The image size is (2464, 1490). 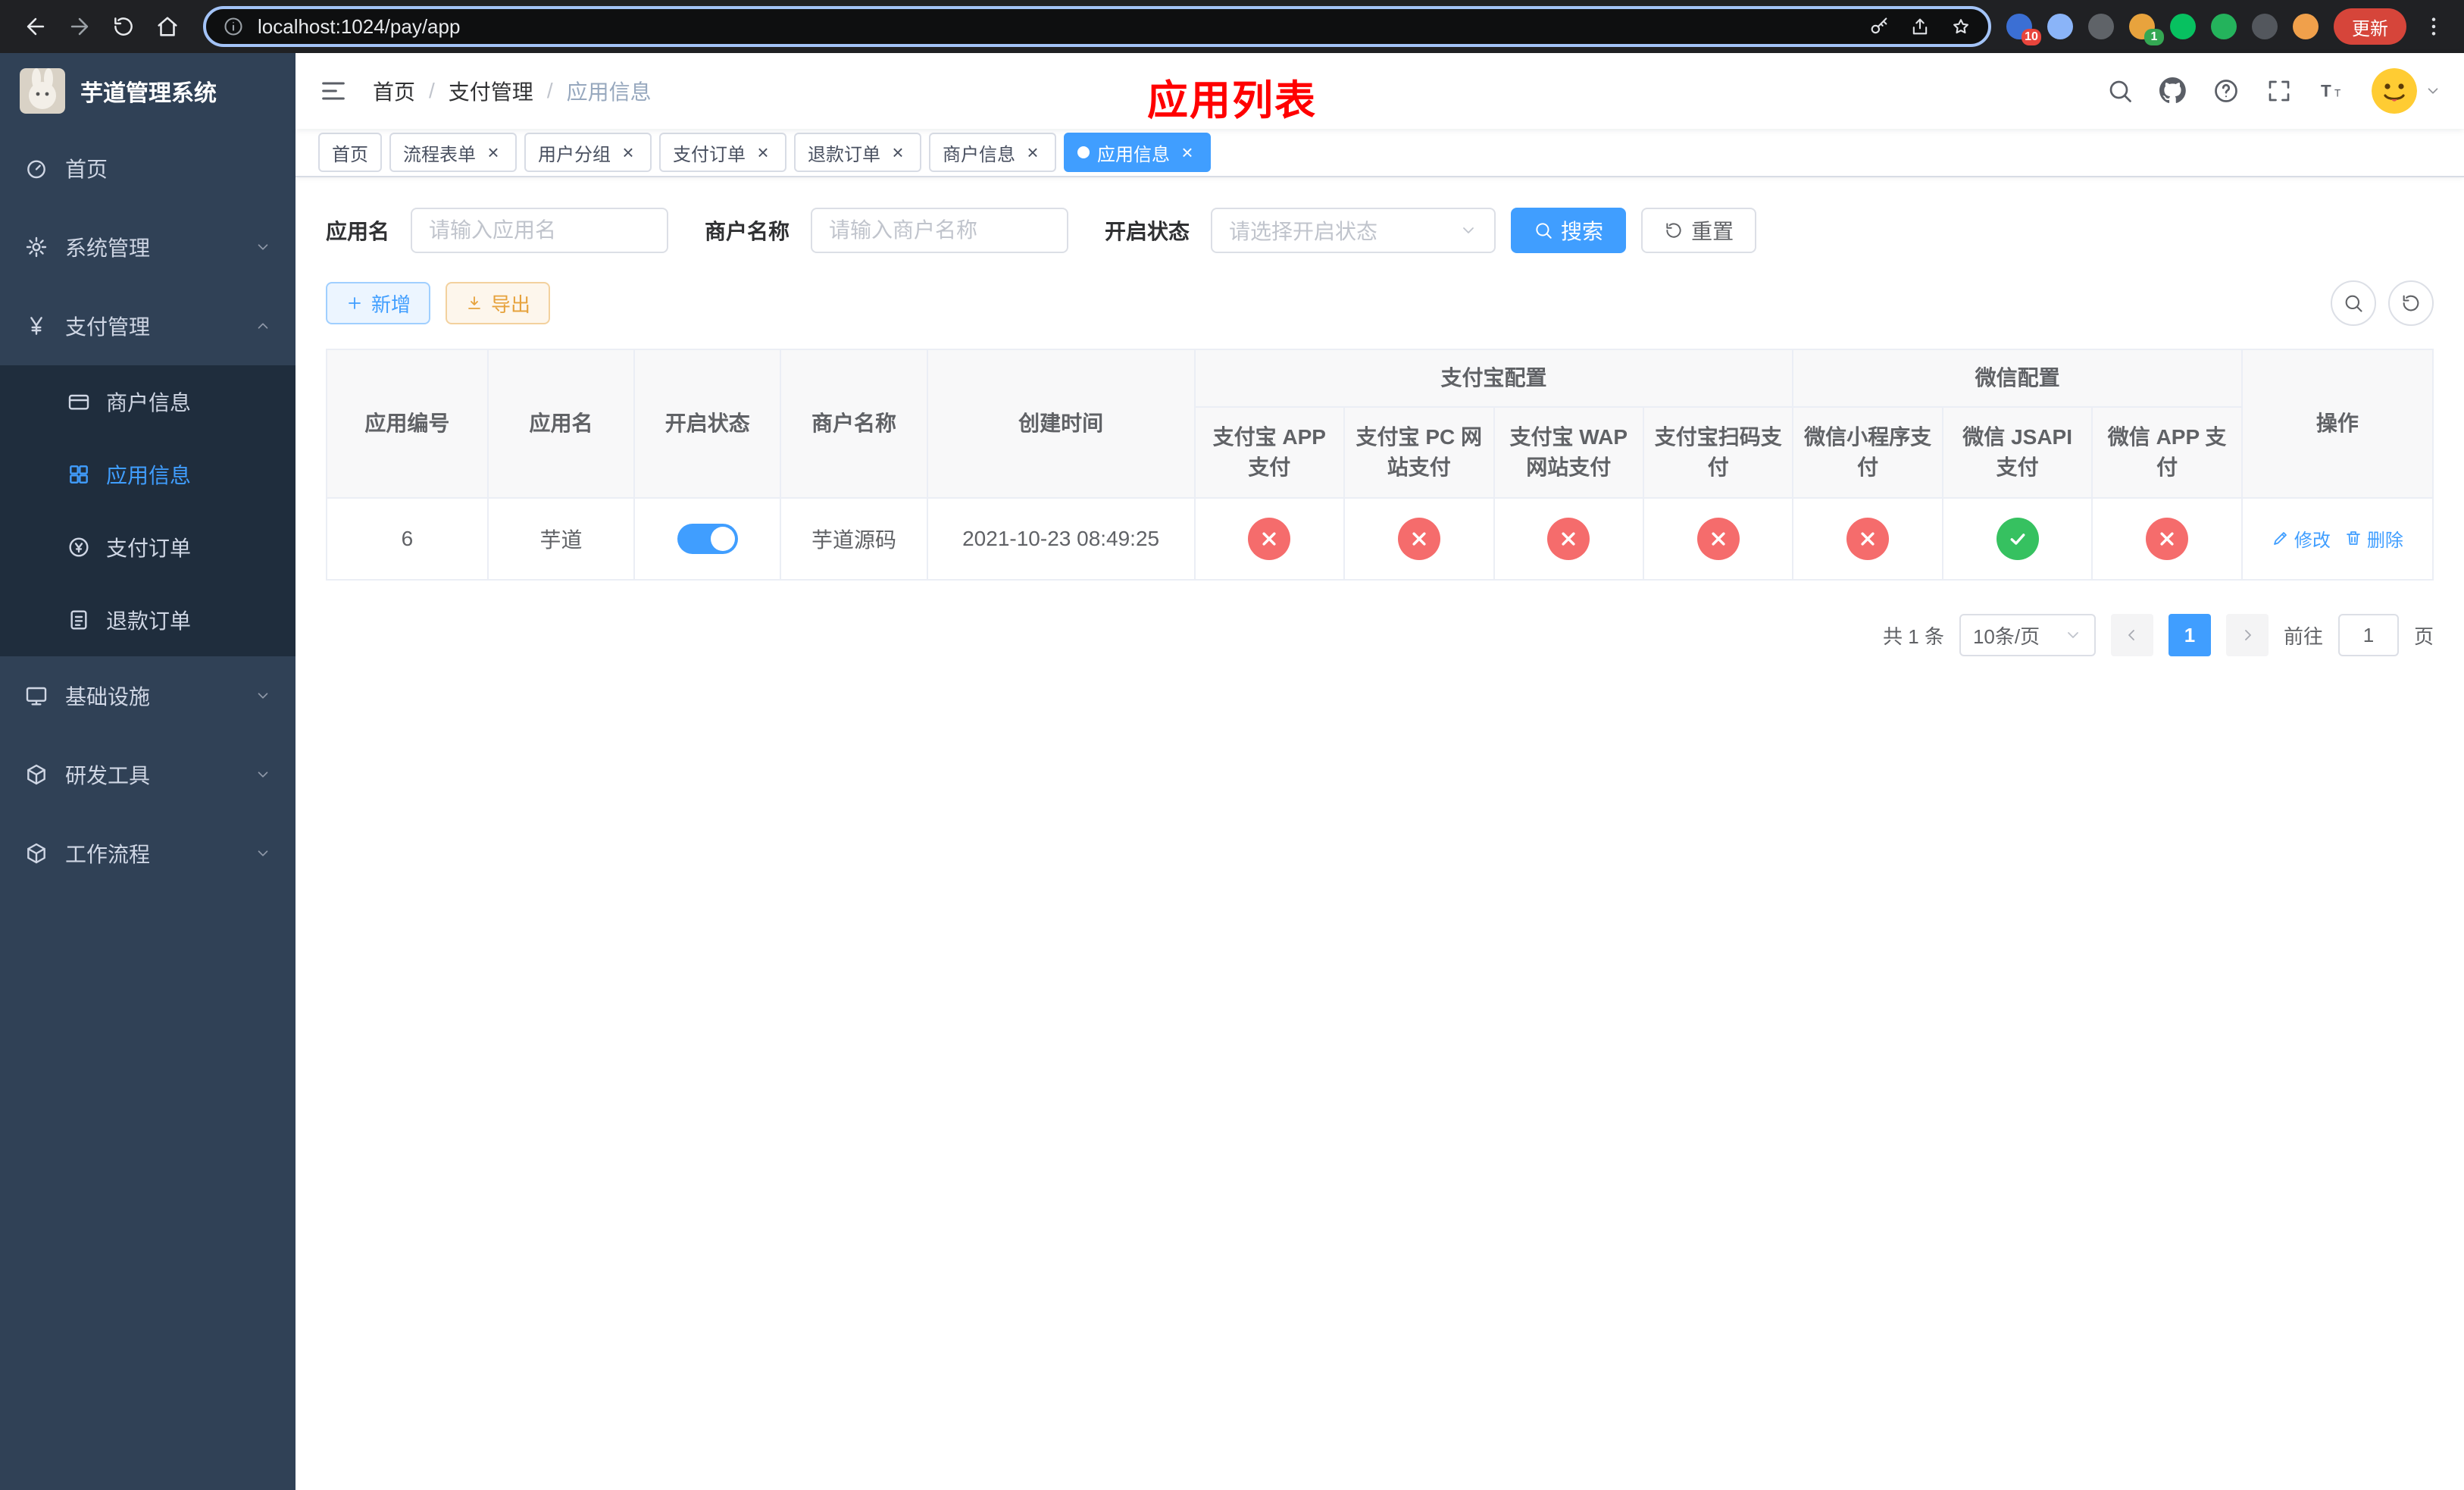 I want to click on bookmark-star-icon, so click(x=1961, y=27).